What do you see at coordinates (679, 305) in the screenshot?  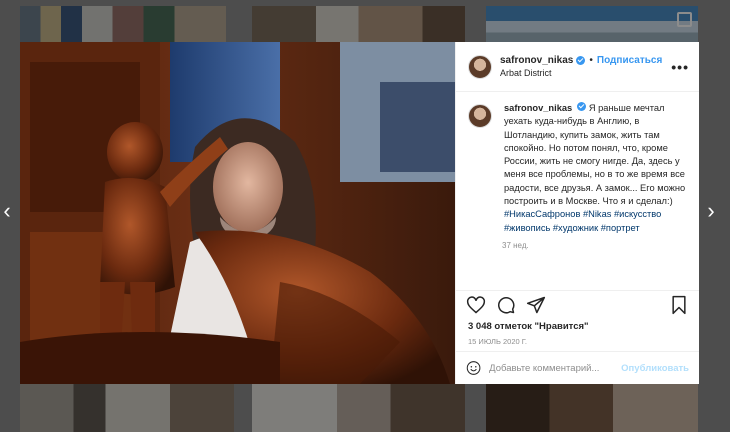 I see `bookmark-icon` at bounding box center [679, 305].